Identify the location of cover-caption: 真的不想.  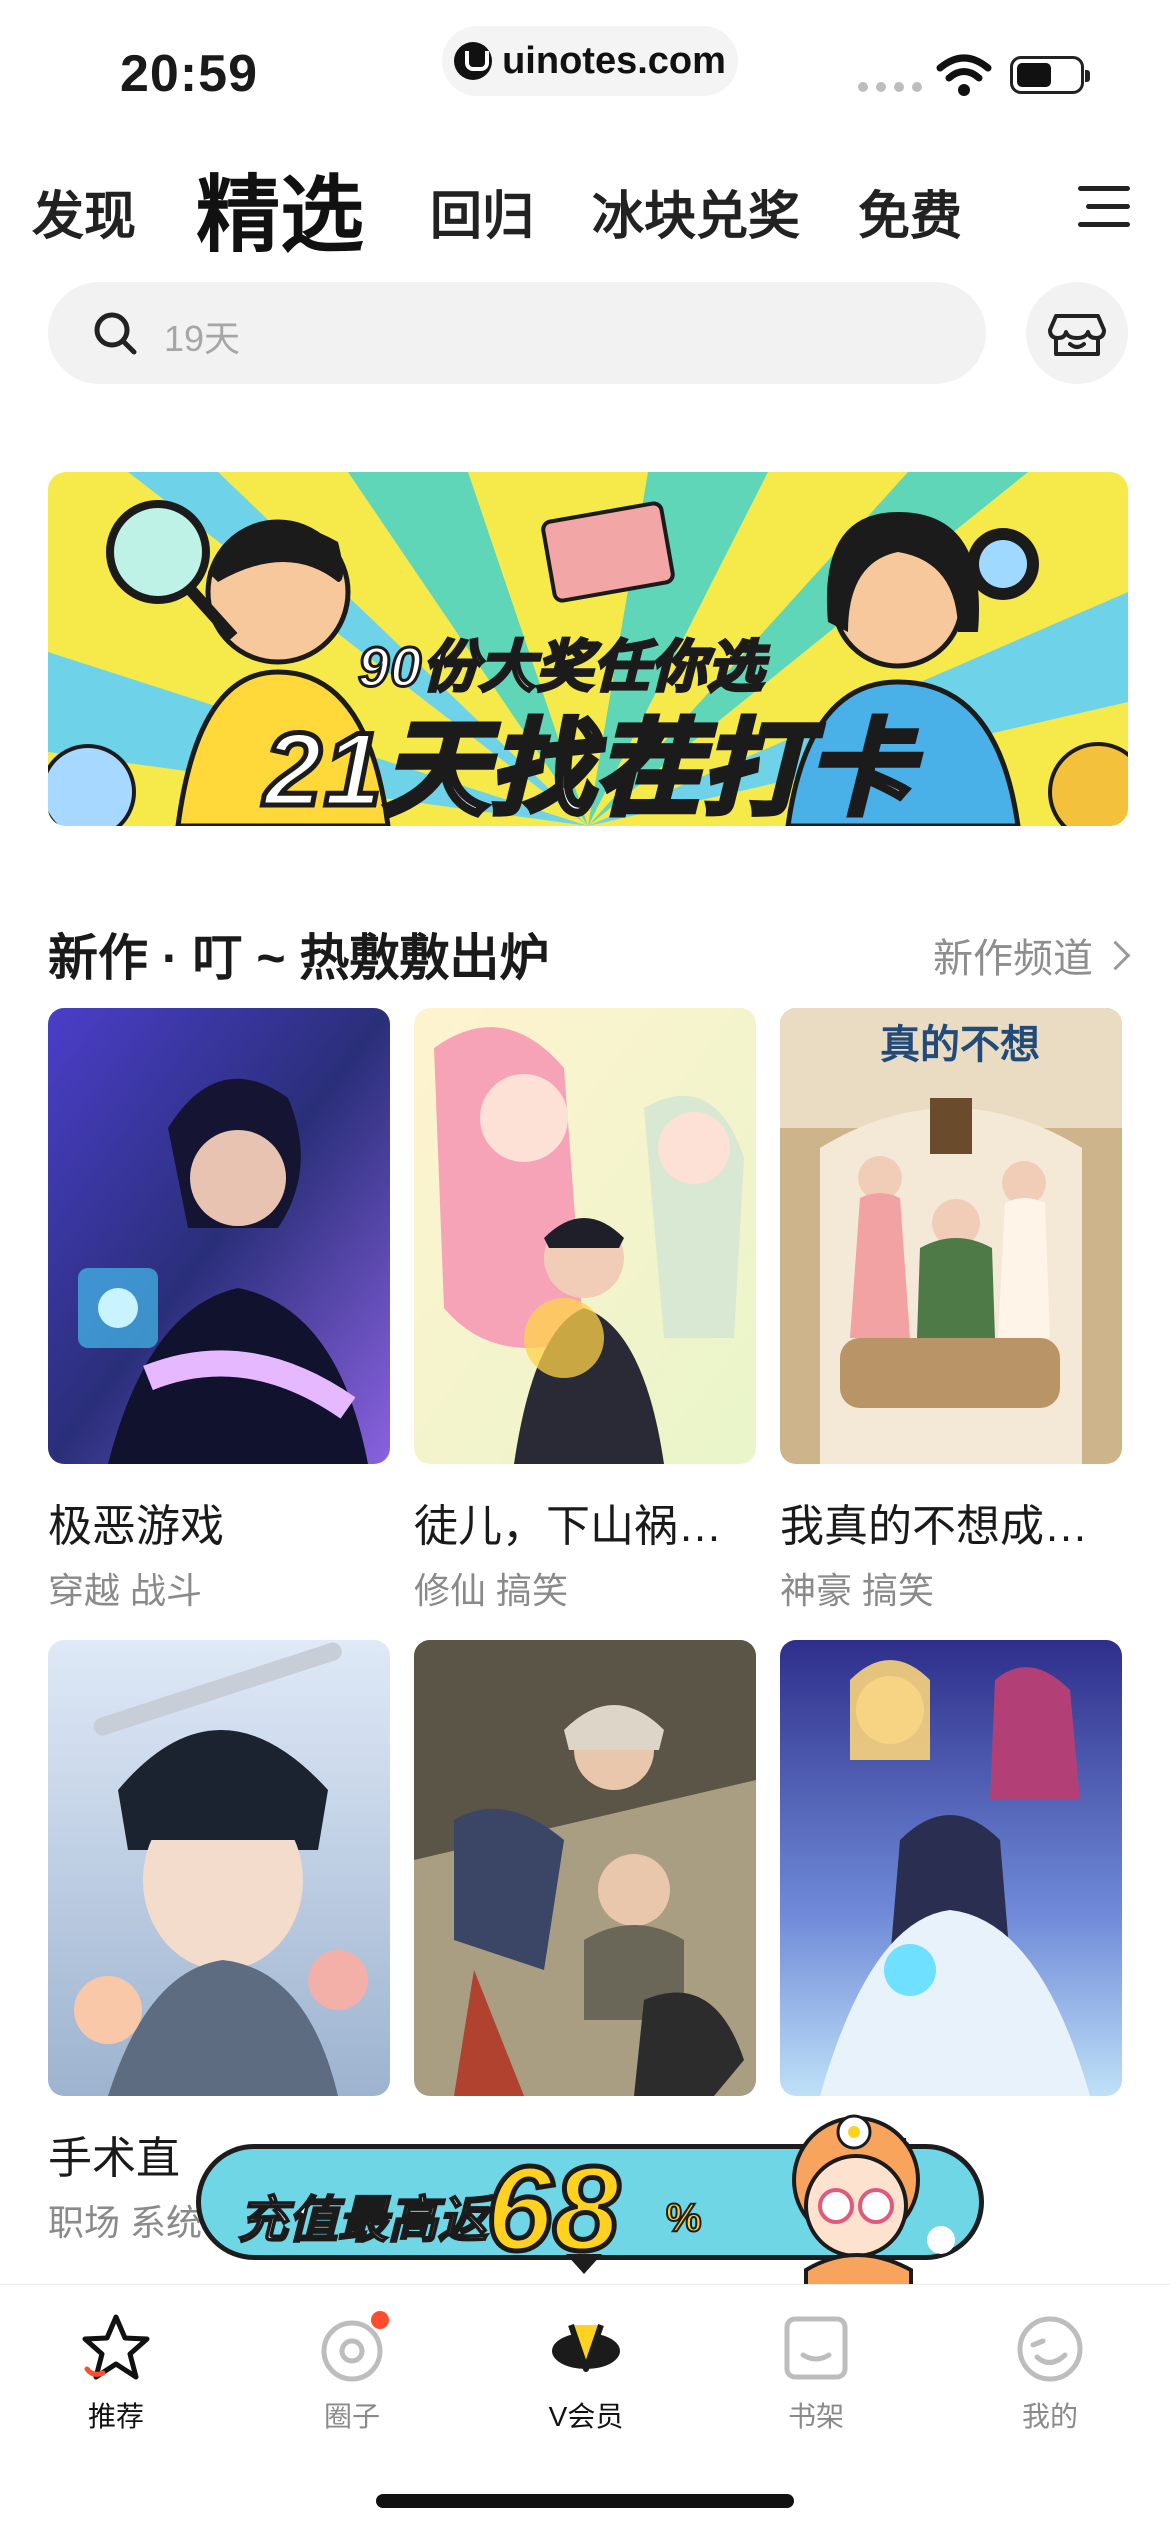
(960, 1045).